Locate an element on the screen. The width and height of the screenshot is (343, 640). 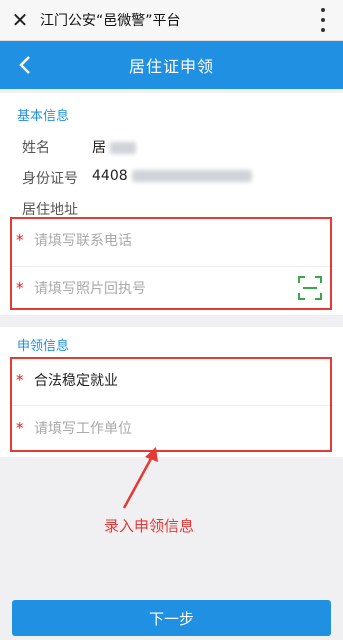
next-step-button: 下一步 is located at coordinates (171, 618).